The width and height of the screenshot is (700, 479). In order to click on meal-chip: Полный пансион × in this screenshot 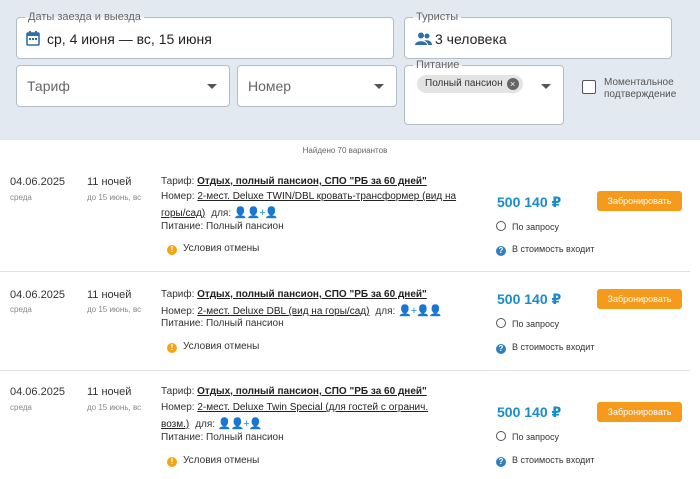, I will do `click(470, 84)`.